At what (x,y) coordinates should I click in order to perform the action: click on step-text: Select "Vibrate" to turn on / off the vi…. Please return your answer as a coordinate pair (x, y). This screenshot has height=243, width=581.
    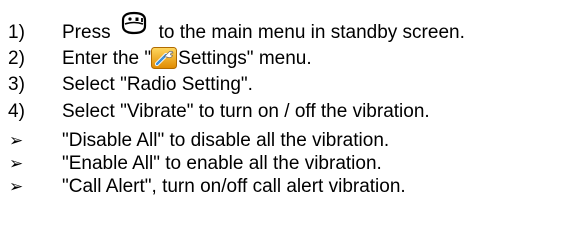
    Looking at the image, I should click on (246, 111).